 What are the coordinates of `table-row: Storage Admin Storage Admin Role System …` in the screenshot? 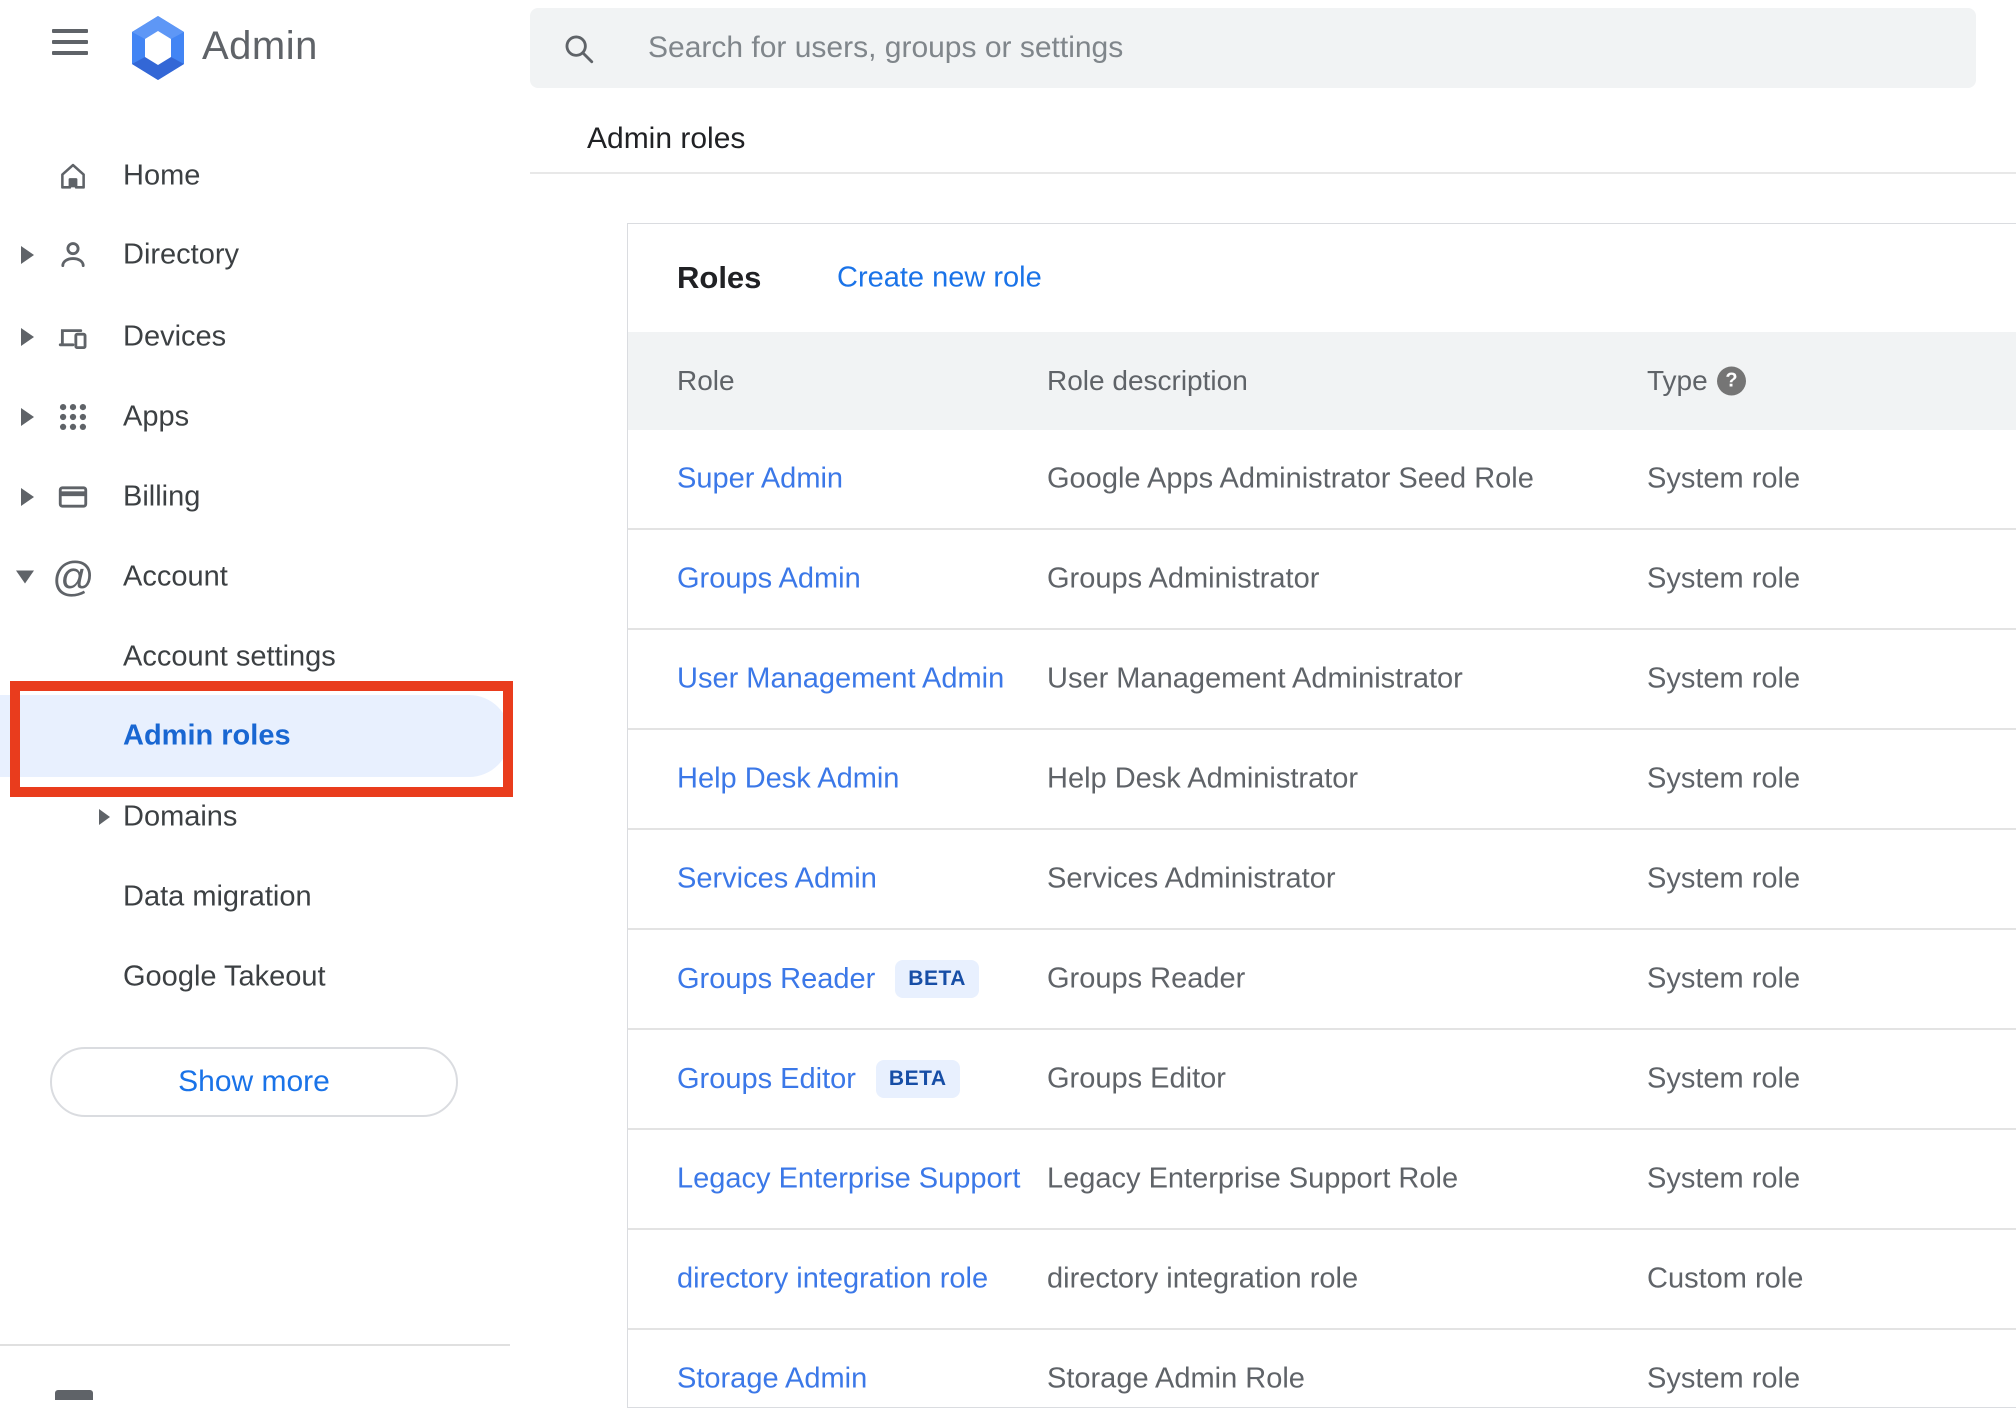 It's located at (1322, 1379).